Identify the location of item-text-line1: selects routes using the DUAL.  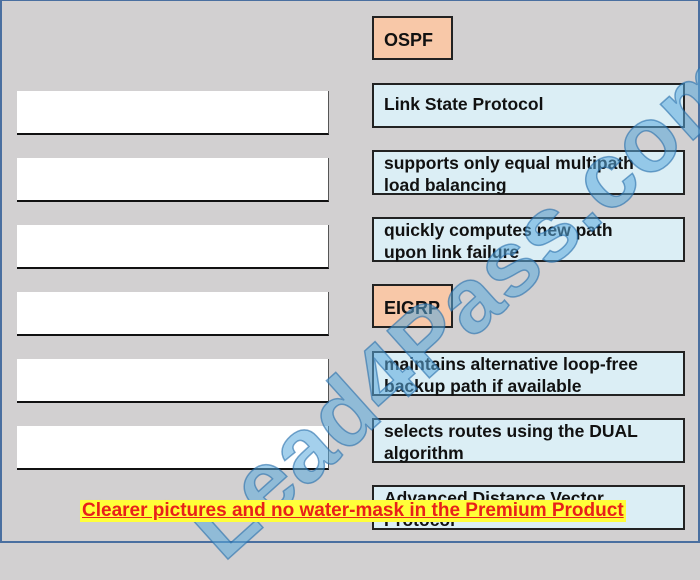
(511, 431).